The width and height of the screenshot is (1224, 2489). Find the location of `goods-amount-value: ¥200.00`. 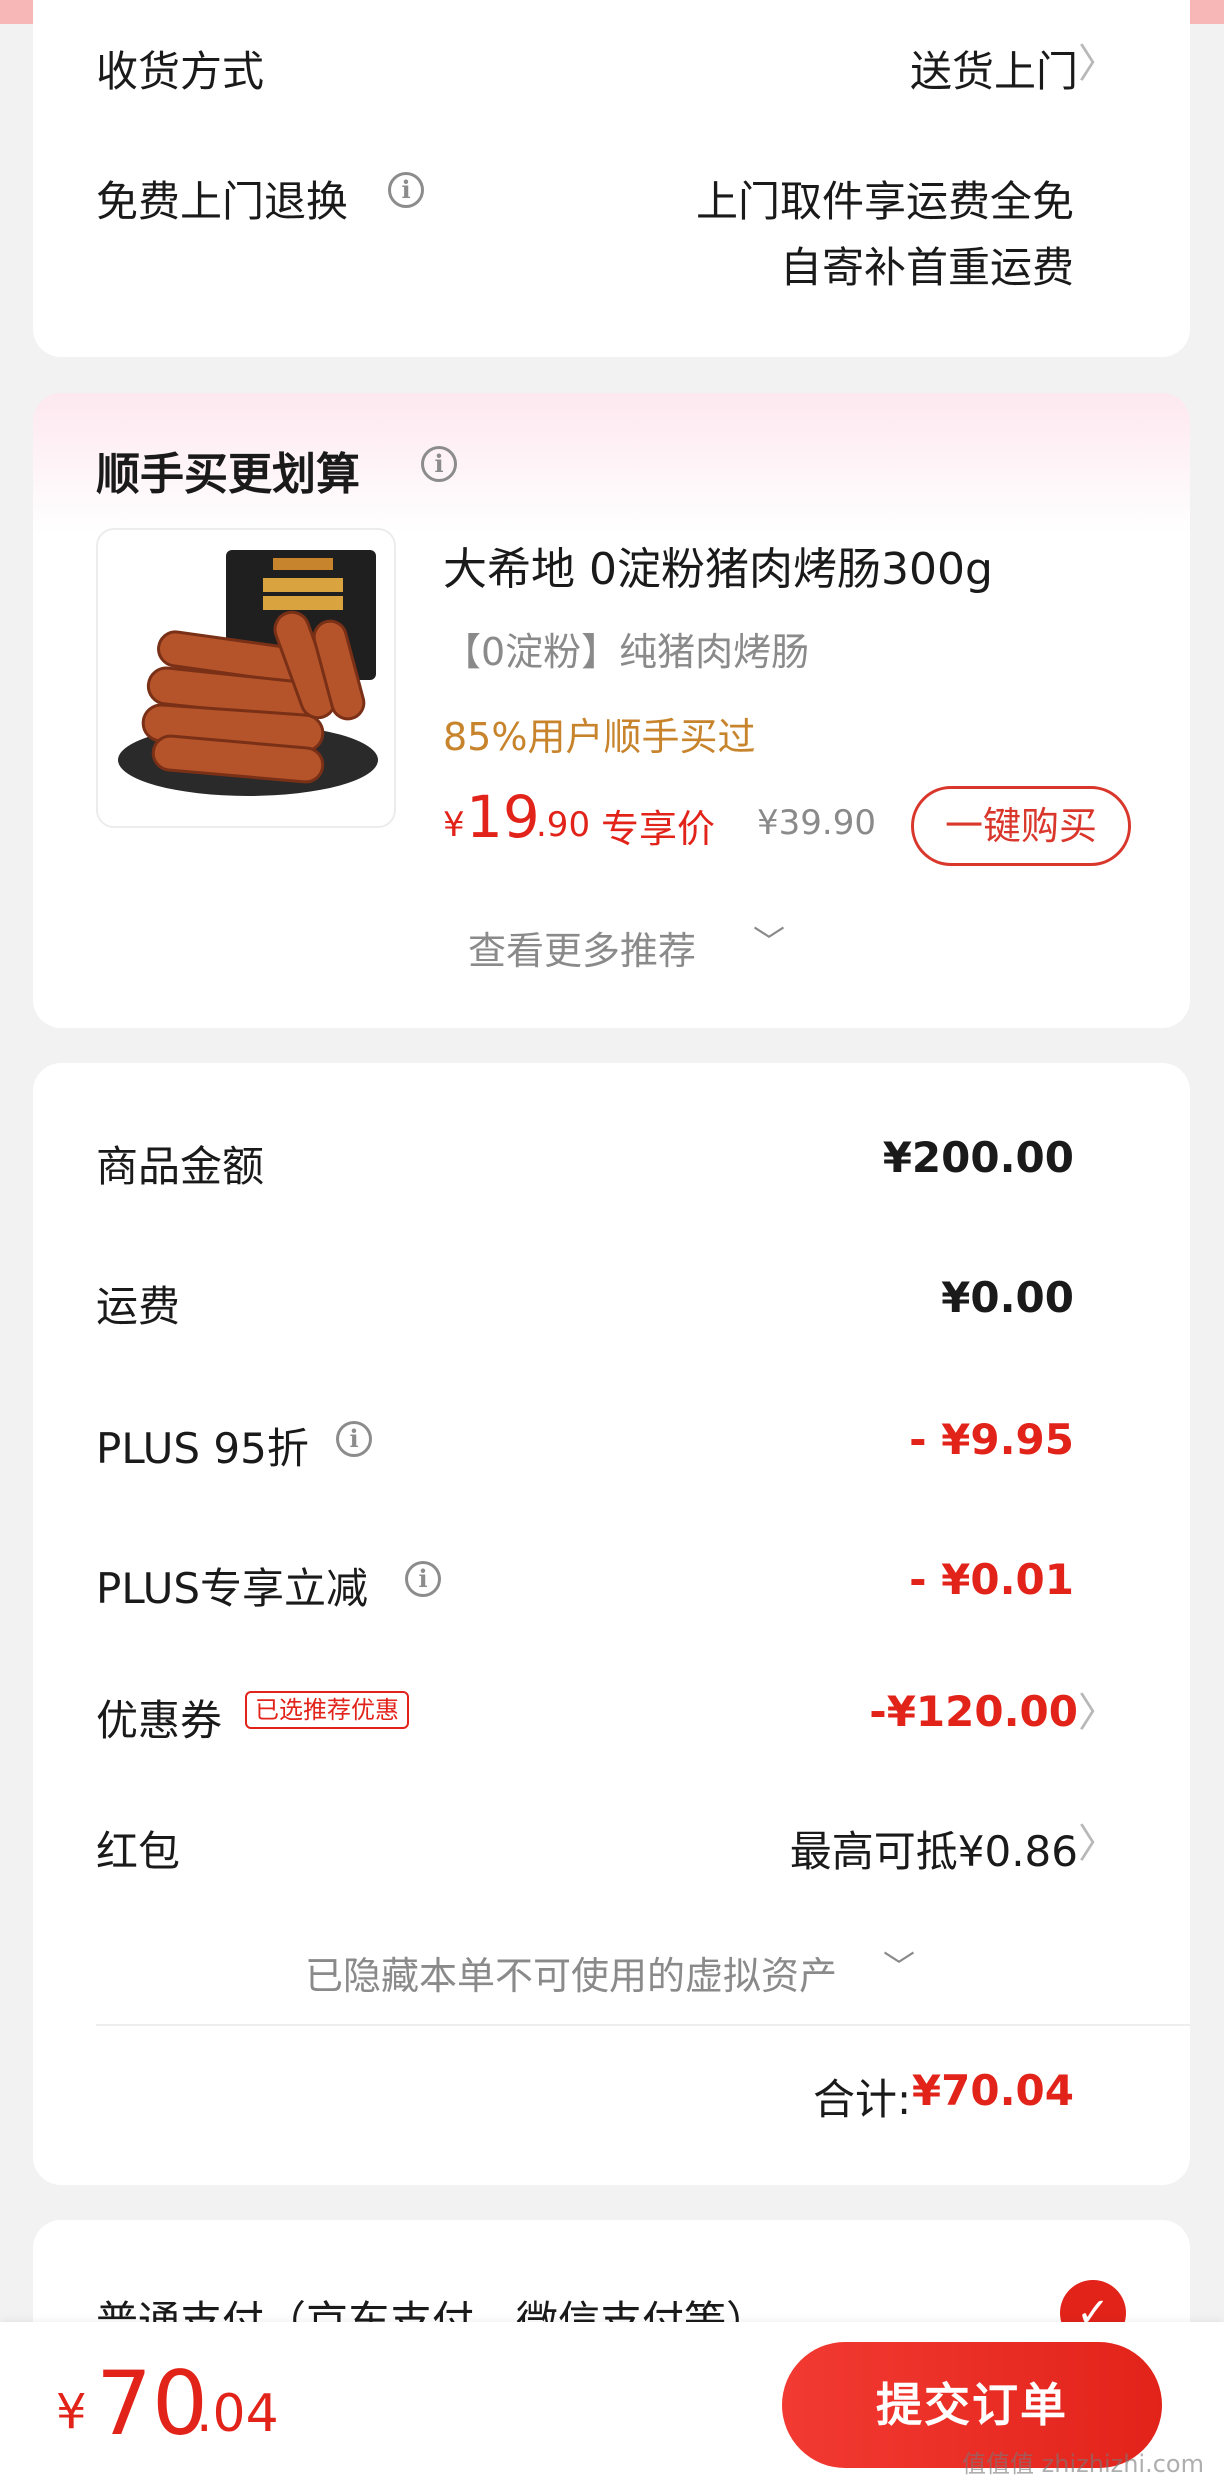

goods-amount-value: ¥200.00 is located at coordinates (978, 1157).